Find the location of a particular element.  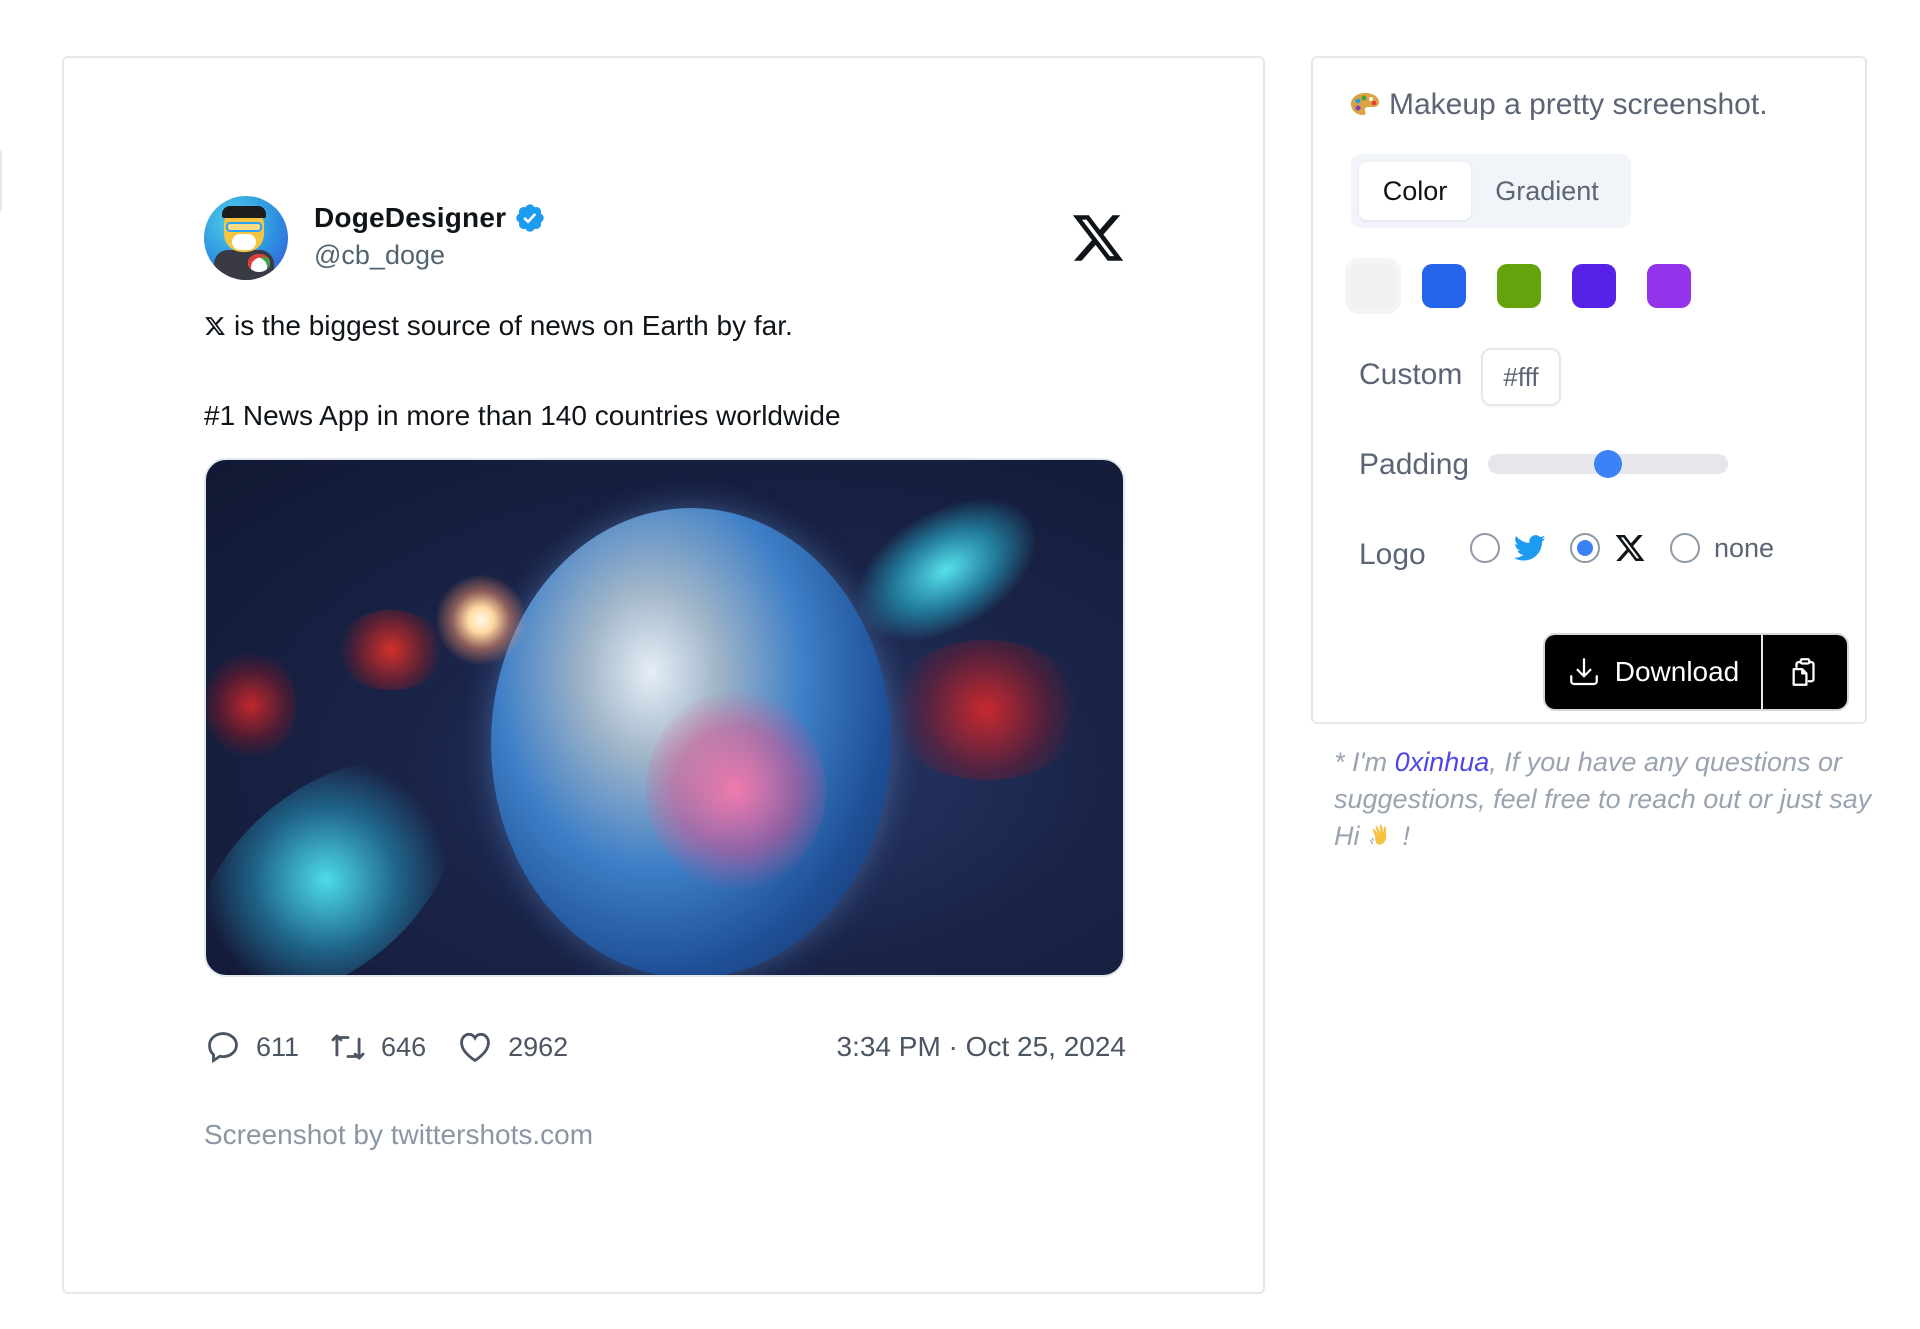

swatch-blue is located at coordinates (1444, 286).